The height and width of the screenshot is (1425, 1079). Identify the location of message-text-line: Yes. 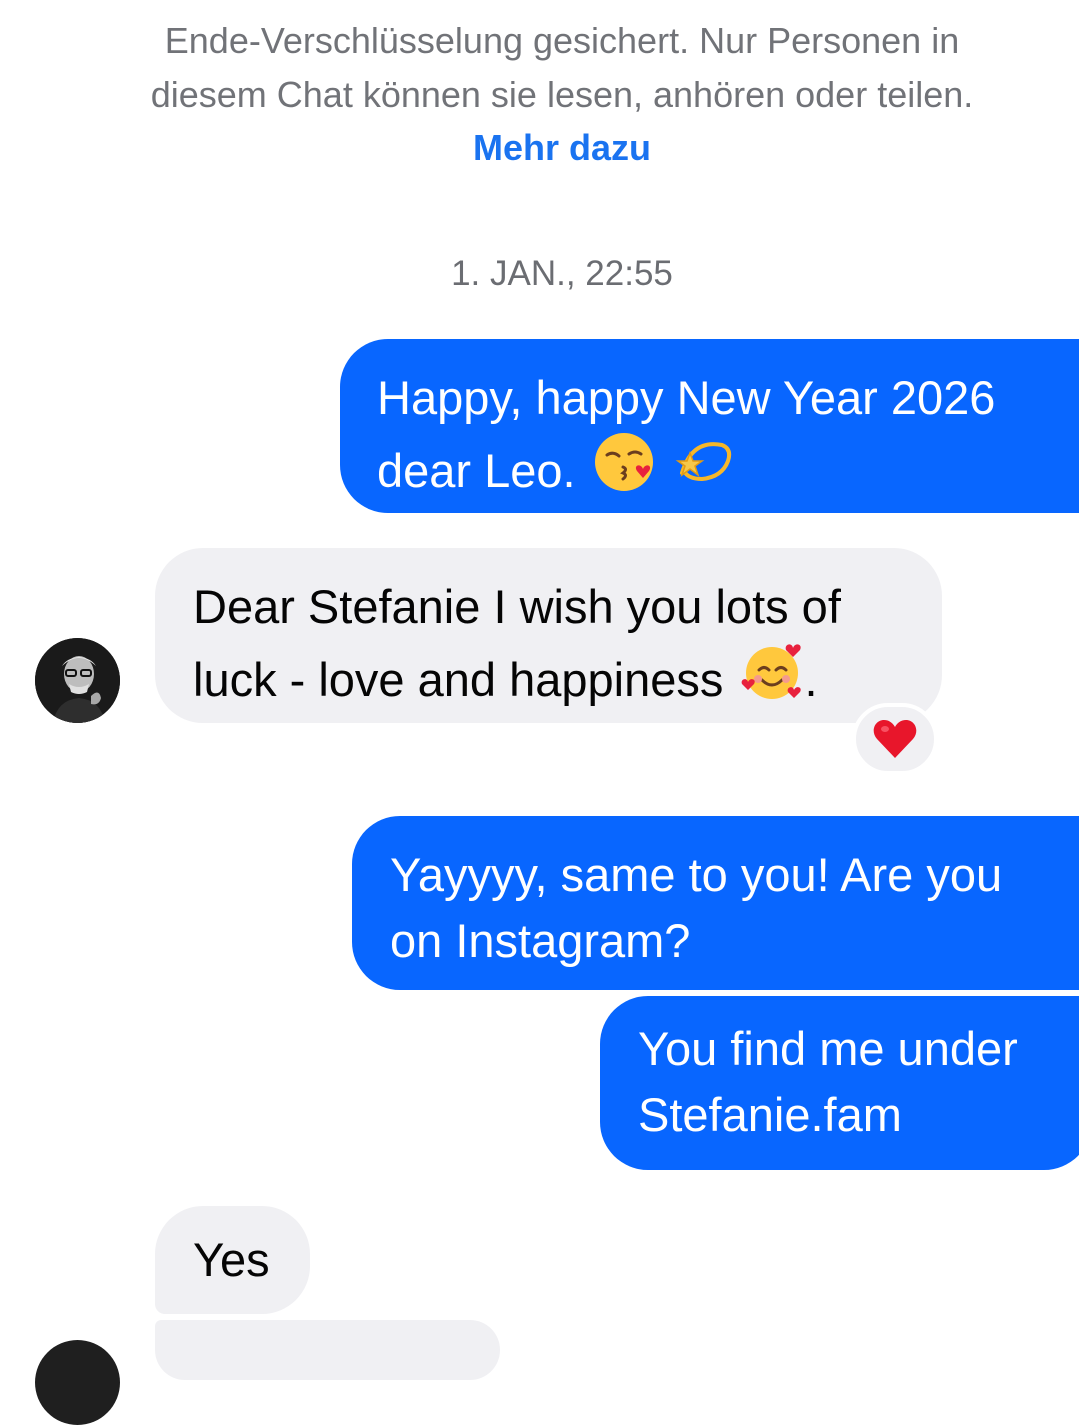
(231, 1259).